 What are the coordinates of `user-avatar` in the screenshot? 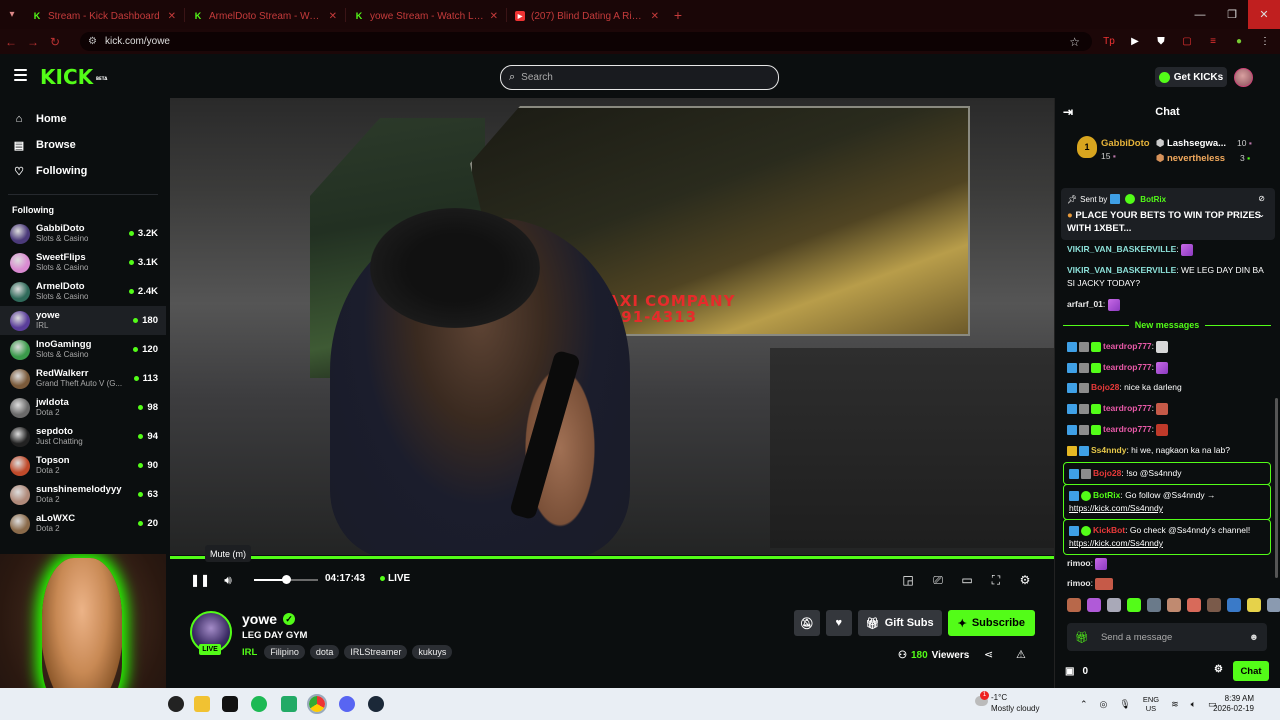 It's located at (1243, 77).